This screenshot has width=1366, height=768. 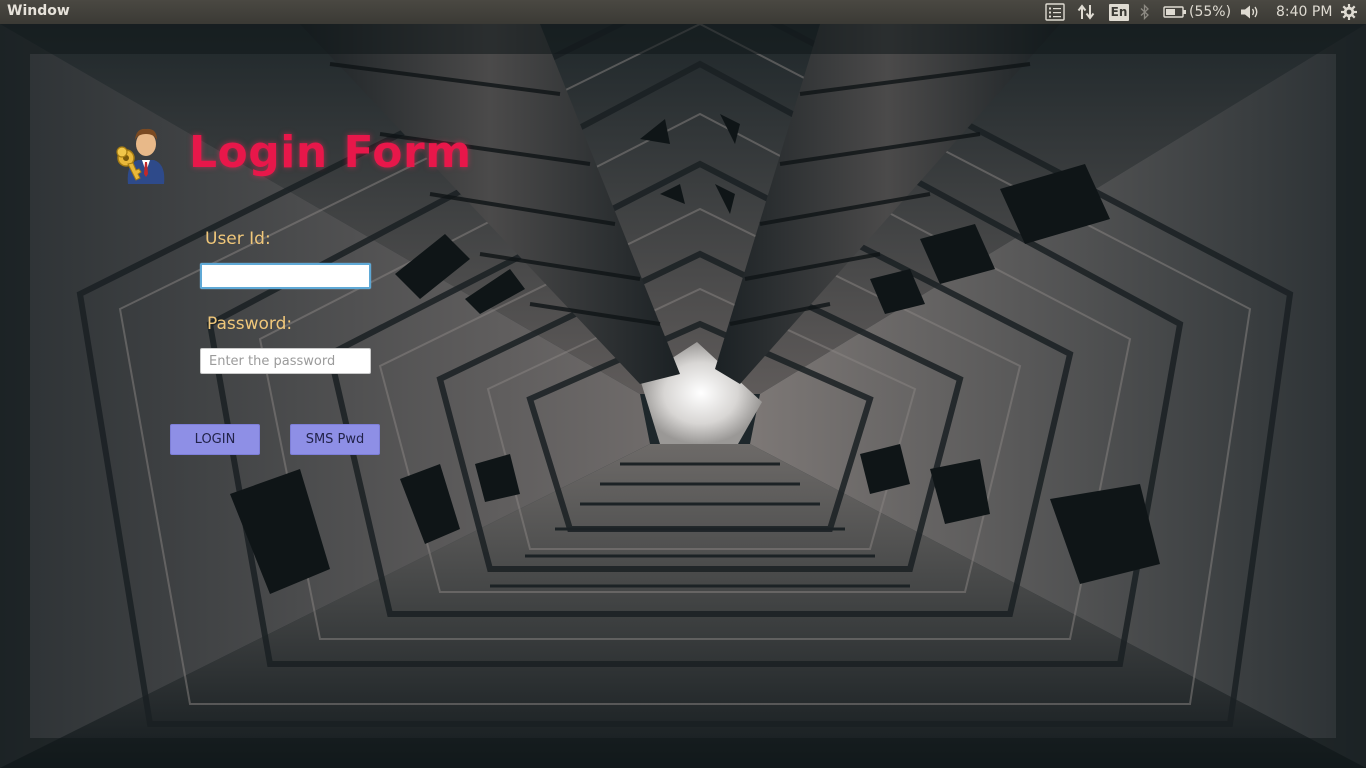 I want to click on volume-icon, so click(x=1250, y=12).